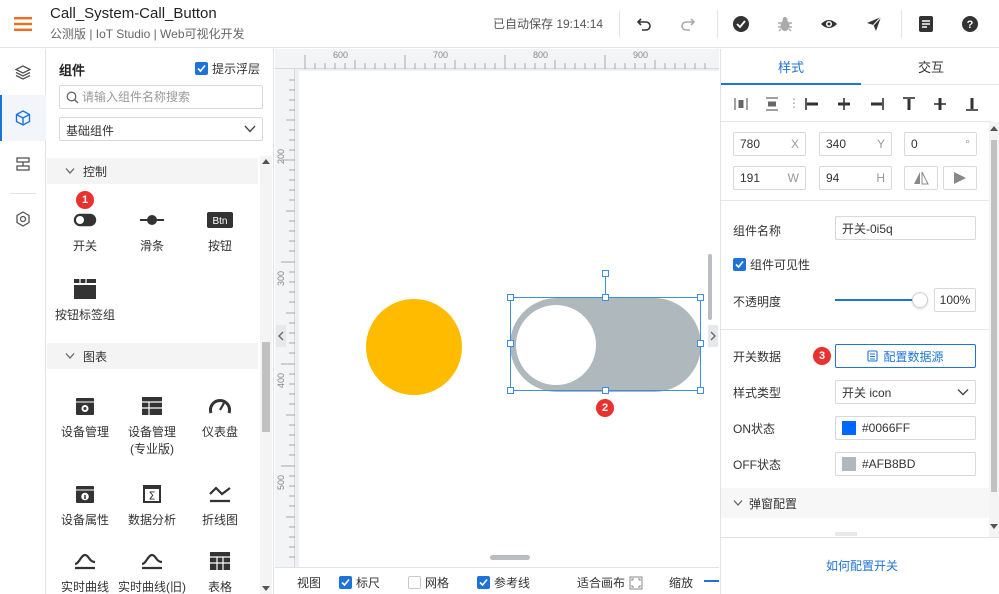 Image resolution: width=999 pixels, height=594 pixels. I want to click on opacity-slider-track, so click(876, 300).